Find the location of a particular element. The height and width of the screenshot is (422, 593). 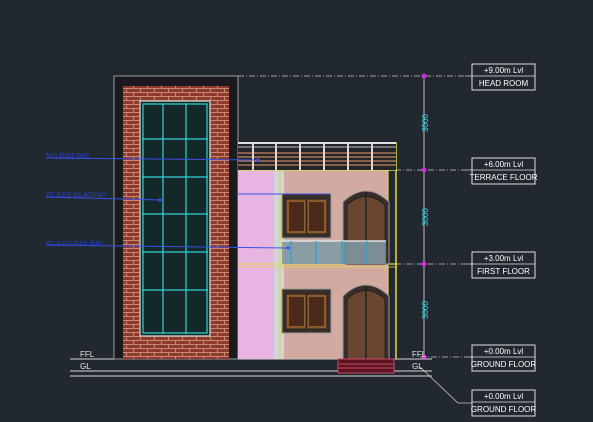

level-name: HEAD ROOM is located at coordinates (504, 83).